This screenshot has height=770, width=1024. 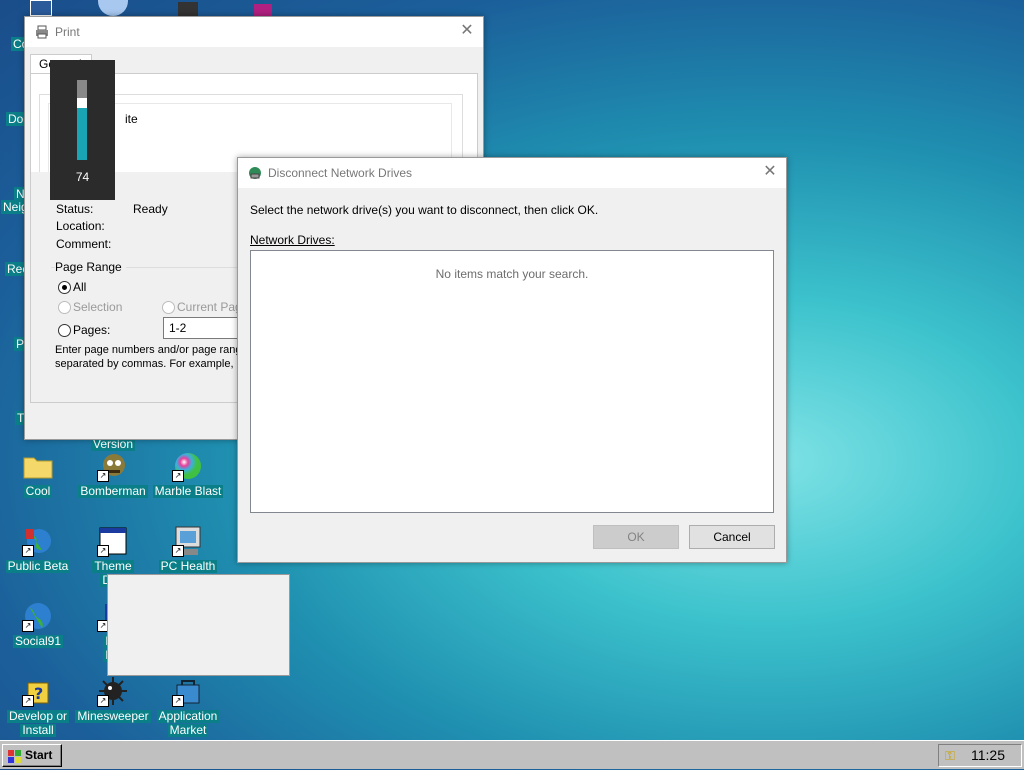 What do you see at coordinates (38, 566) in the screenshot?
I see `icon-label: Public Beta` at bounding box center [38, 566].